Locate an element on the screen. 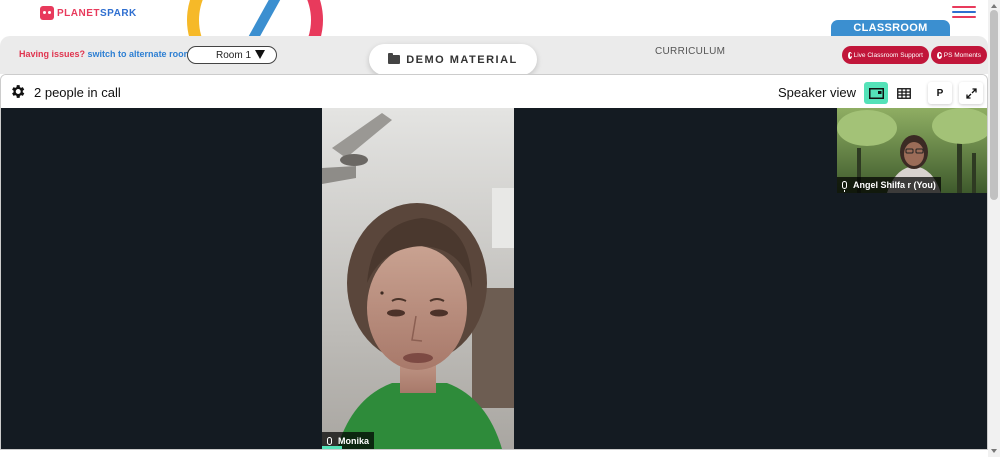 The width and height of the screenshot is (1000, 457). participant-video-frame is located at coordinates (418, 278).